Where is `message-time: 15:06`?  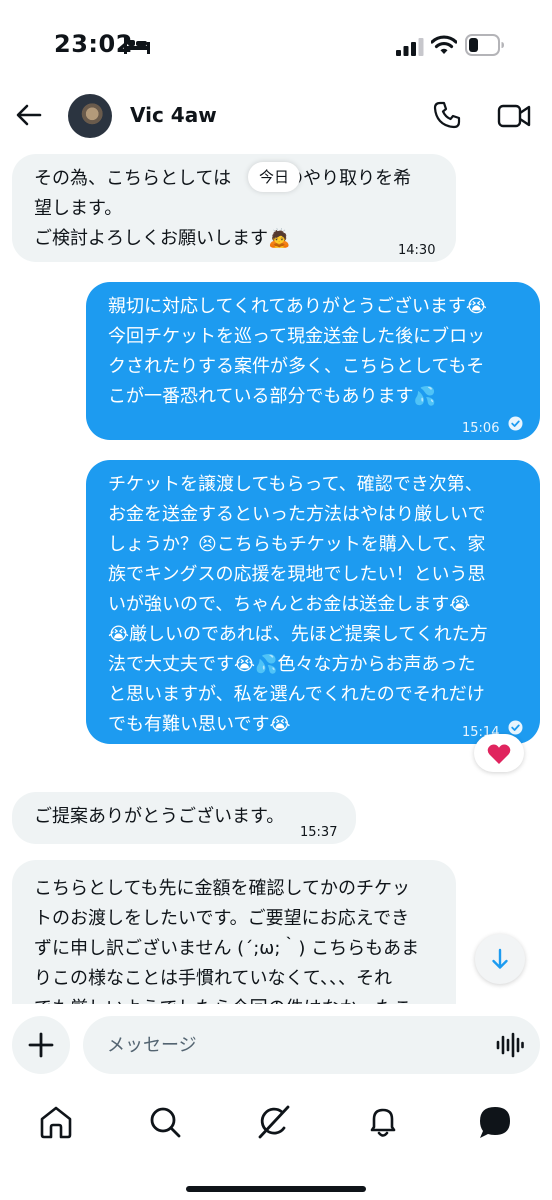
message-time: 15:06 is located at coordinates (481, 428).